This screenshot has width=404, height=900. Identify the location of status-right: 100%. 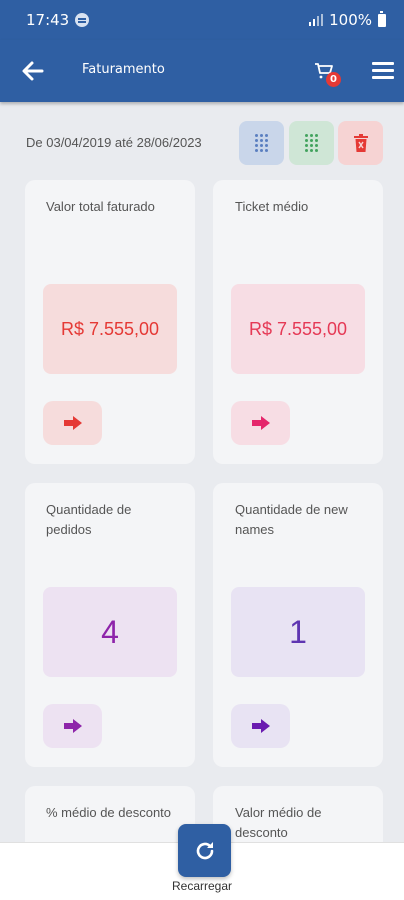
(347, 19).